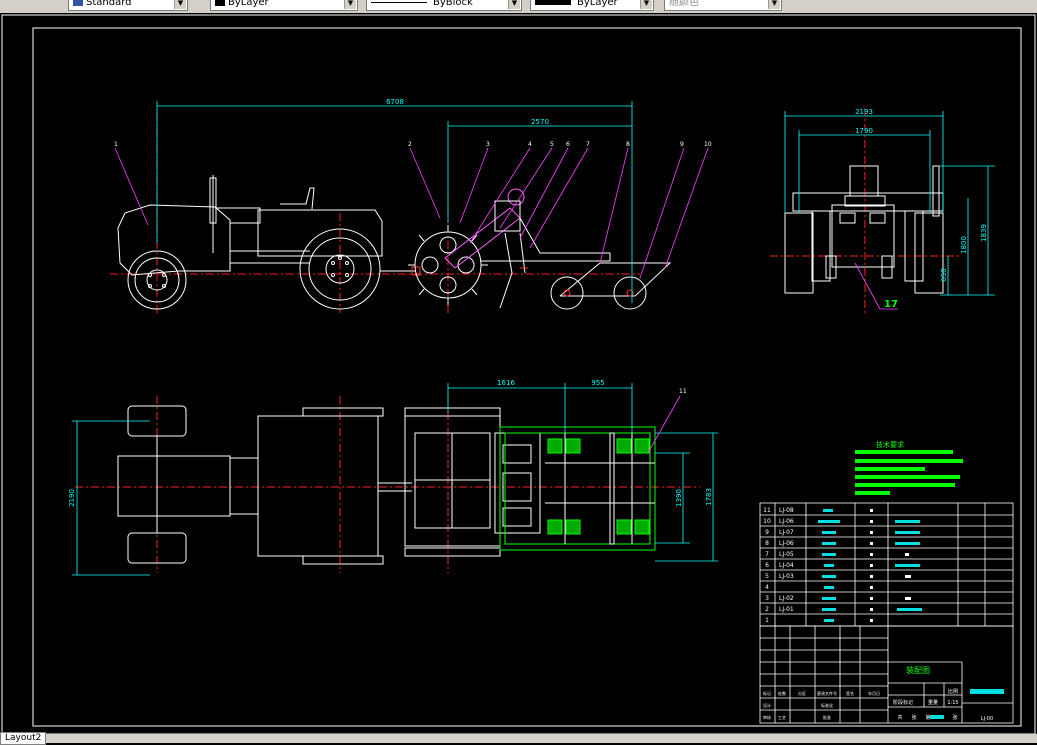  I want to click on balloon-3: 3, so click(488, 144).